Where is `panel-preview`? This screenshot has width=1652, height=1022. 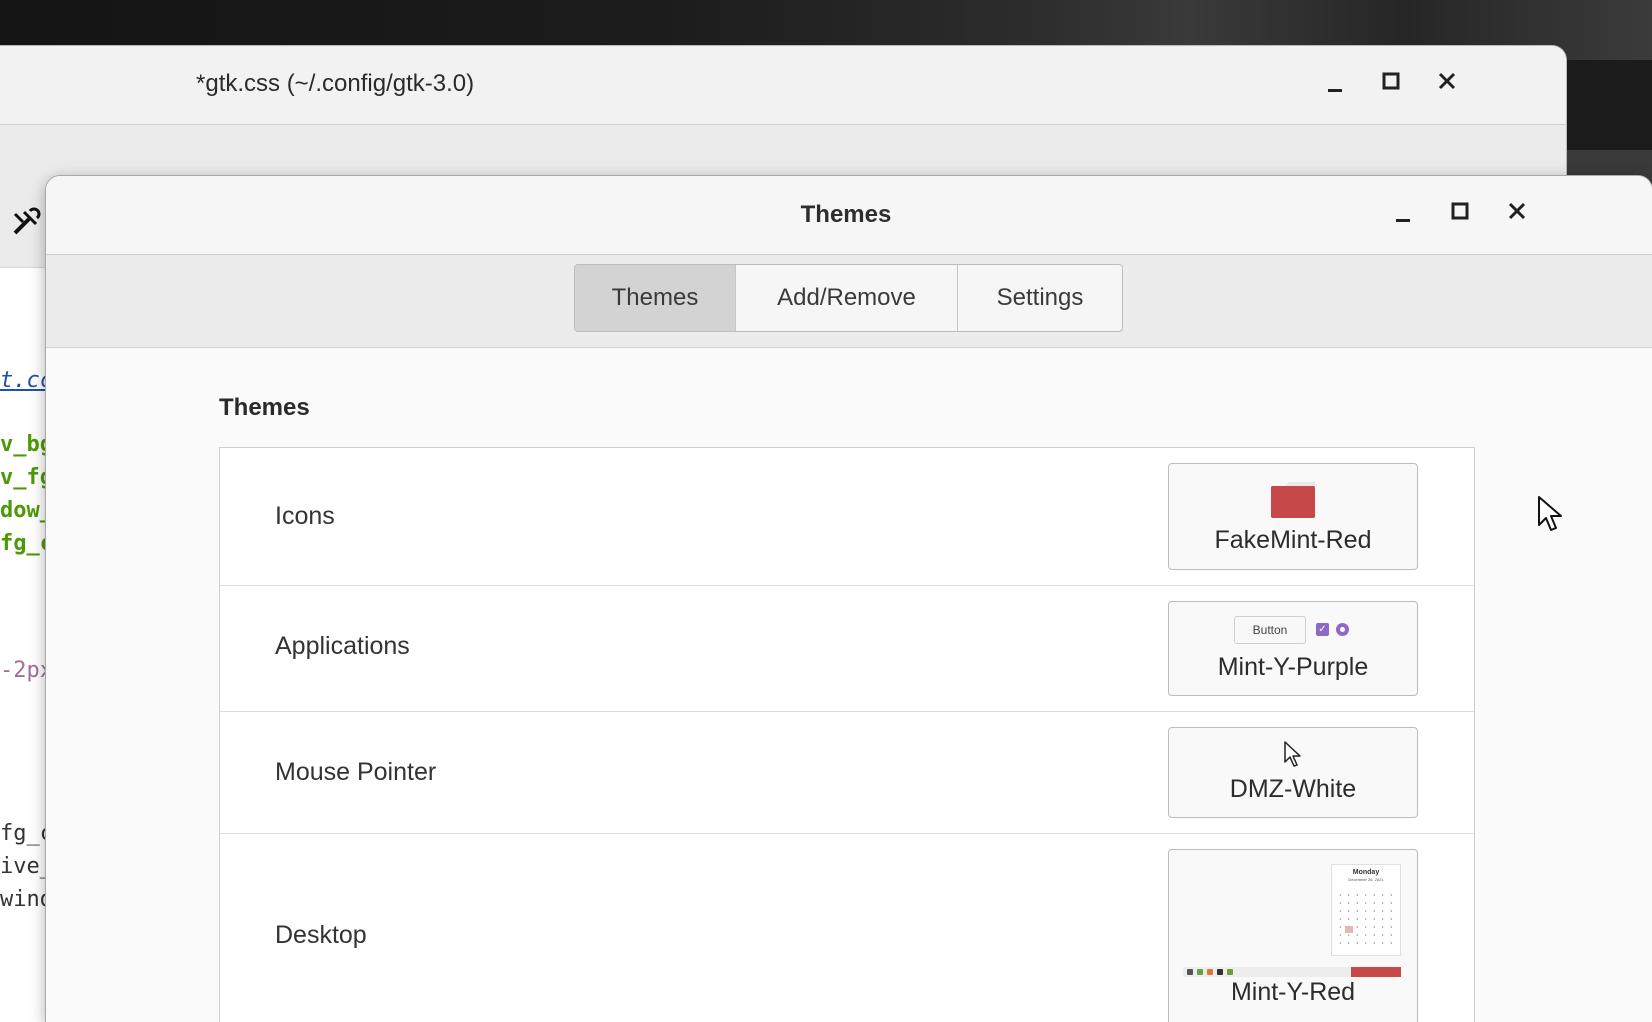 panel-preview is located at coordinates (1292, 972).